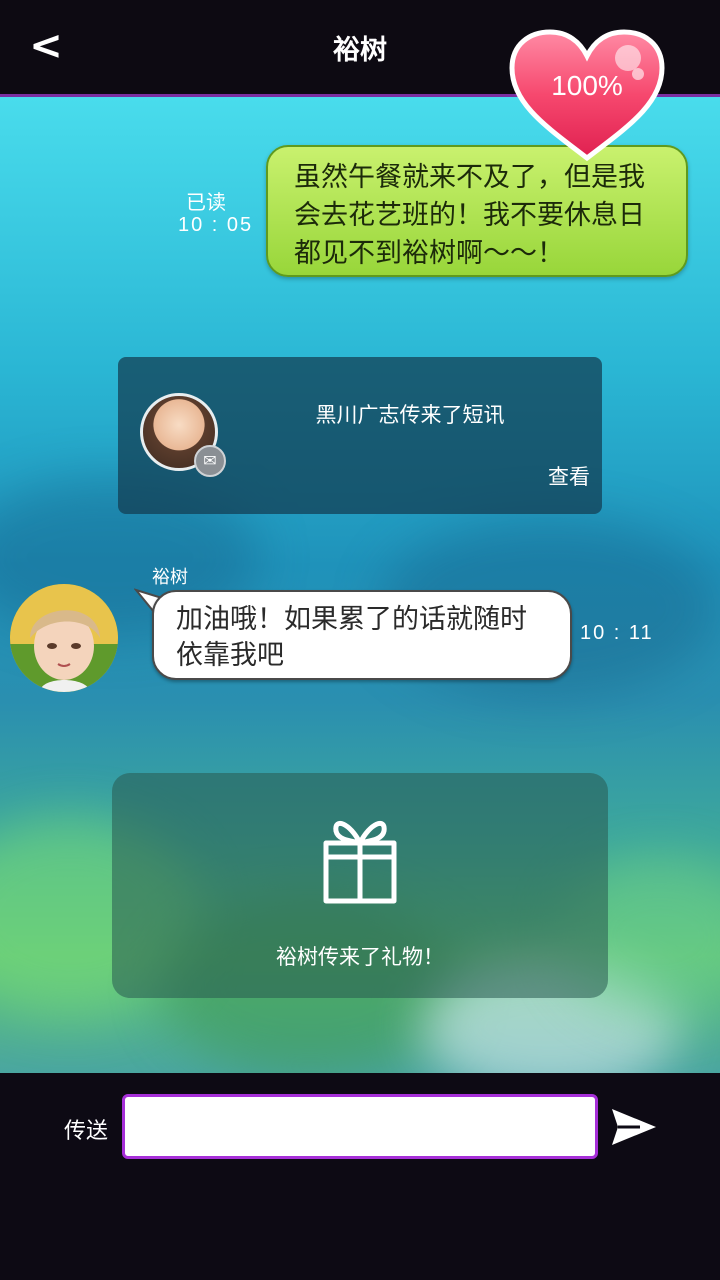 Image resolution: width=720 pixels, height=1280 pixels. Describe the element at coordinates (360, 435) in the screenshot. I see `sms-notification-card: ✉ 黑川广志传来了短讯 查看` at that location.